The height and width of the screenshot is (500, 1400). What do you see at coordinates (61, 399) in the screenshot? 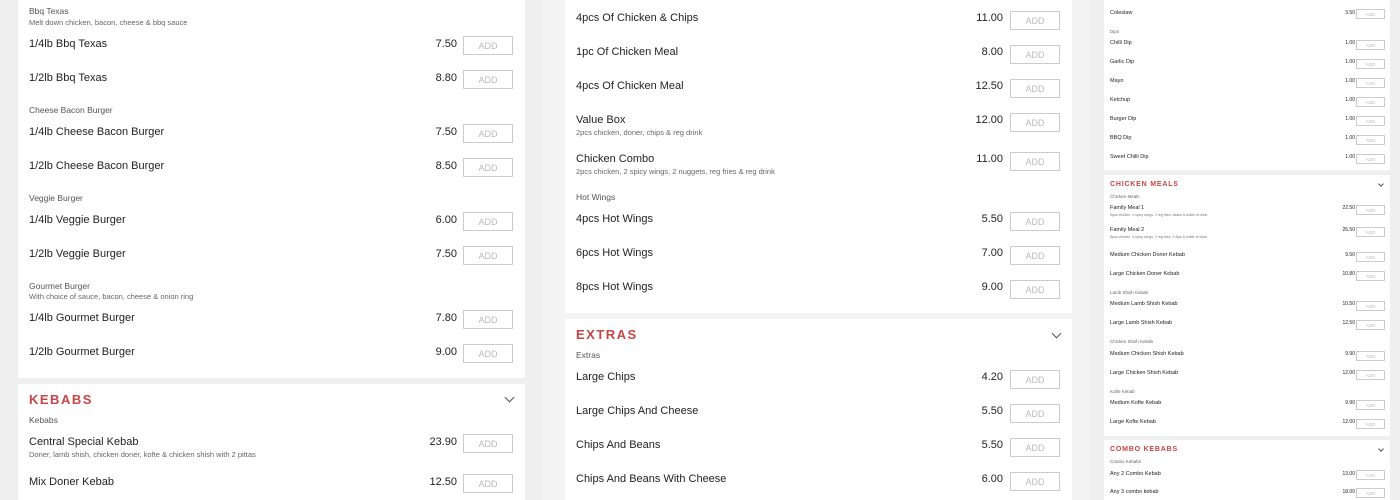
I see `section-title-kebabs: KEBABS` at bounding box center [61, 399].